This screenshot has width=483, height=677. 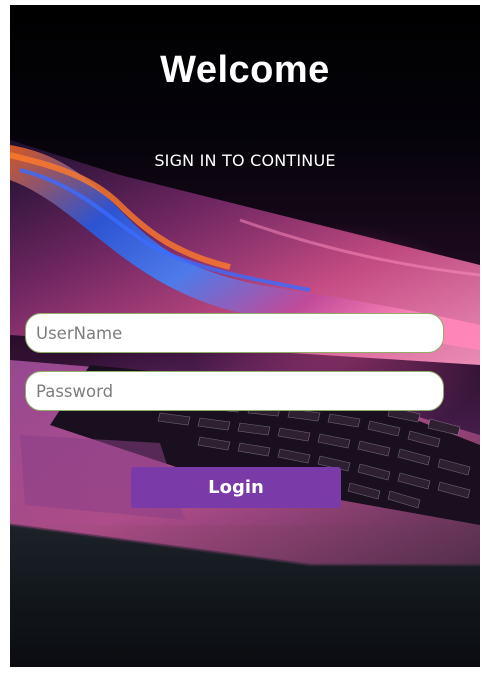 What do you see at coordinates (234, 333) in the screenshot?
I see `username-input` at bounding box center [234, 333].